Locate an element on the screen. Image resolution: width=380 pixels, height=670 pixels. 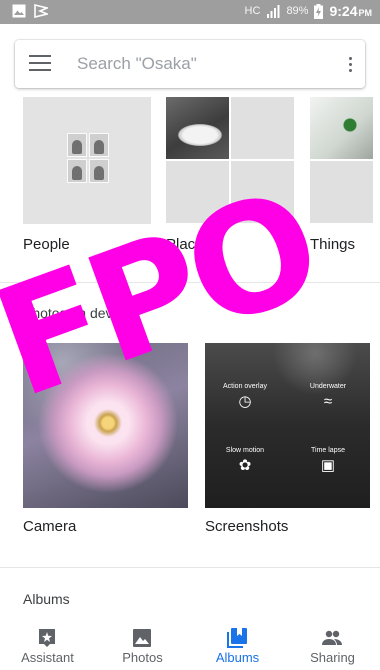
people-label: People is located at coordinates (46, 244).